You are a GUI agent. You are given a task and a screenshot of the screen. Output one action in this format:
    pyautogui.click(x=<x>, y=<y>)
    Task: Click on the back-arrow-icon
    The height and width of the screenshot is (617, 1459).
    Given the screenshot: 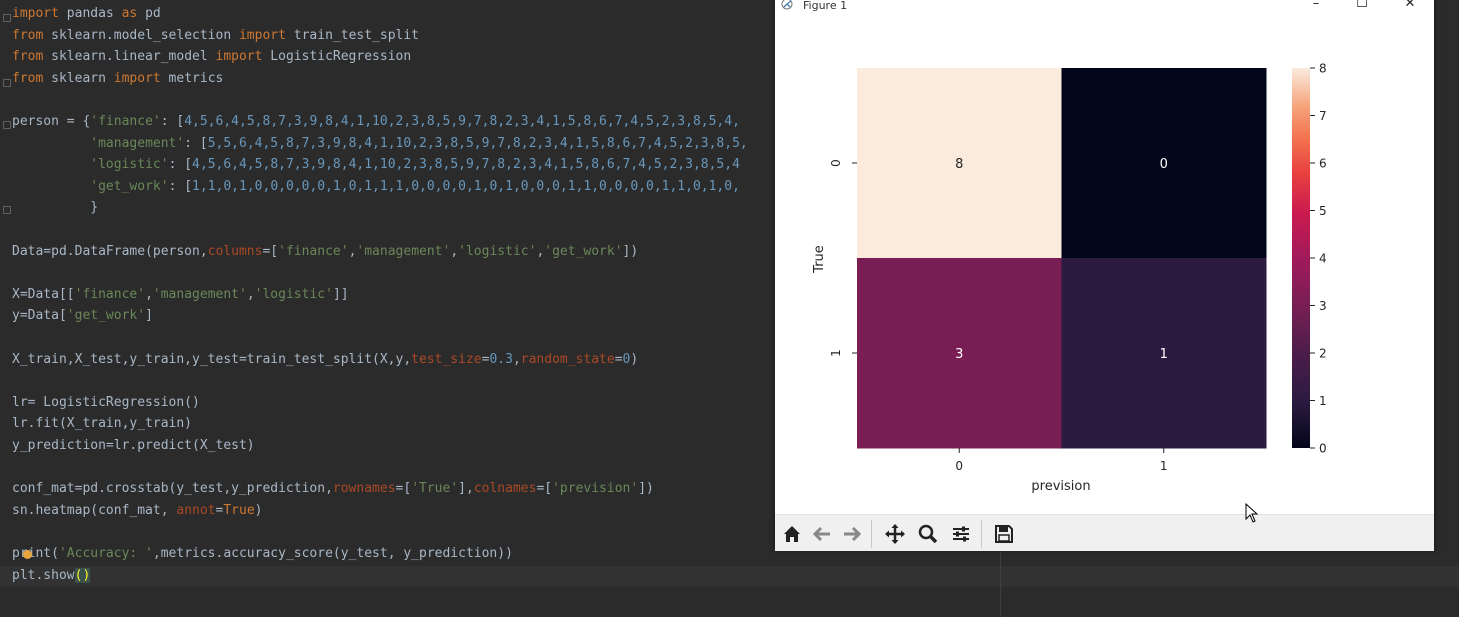 What is the action you would take?
    pyautogui.click(x=822, y=534)
    